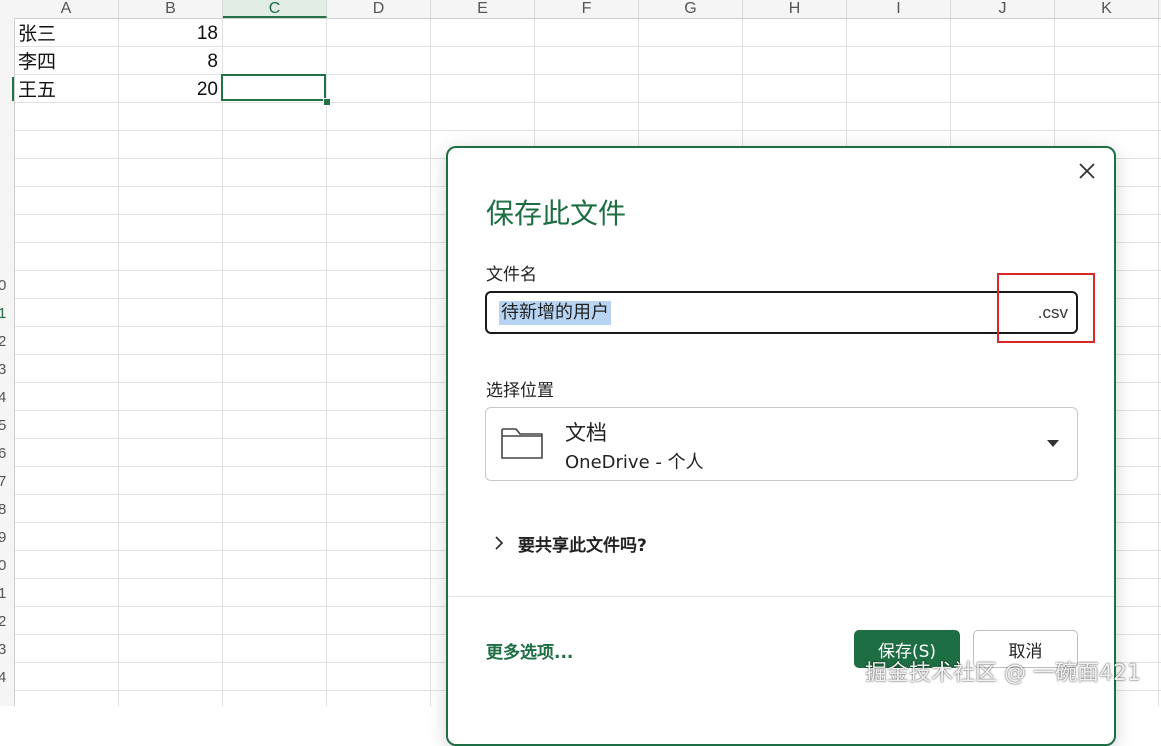  Describe the element at coordinates (1003, 673) in the screenshot. I see `watermark: 掘金技术社区 @ 一碗面421` at that location.